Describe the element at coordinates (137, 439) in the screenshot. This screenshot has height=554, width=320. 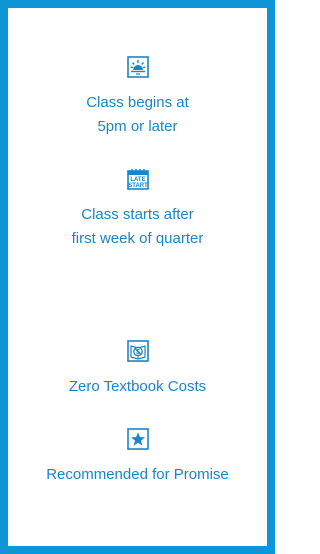
I see `star-icon` at that location.